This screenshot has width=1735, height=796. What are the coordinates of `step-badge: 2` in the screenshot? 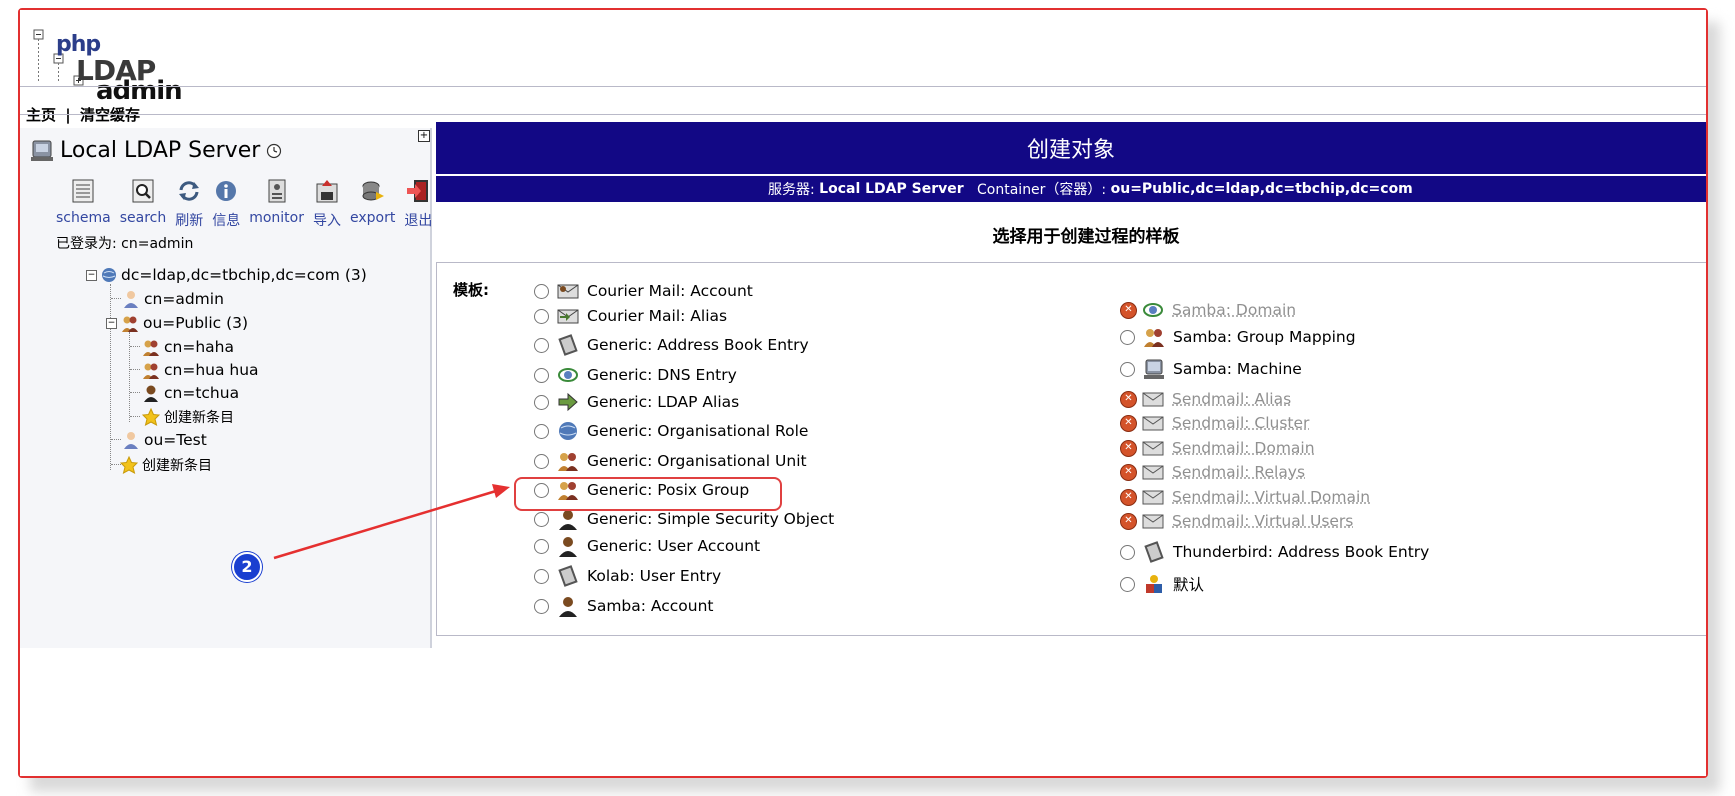 It's located at (247, 567).